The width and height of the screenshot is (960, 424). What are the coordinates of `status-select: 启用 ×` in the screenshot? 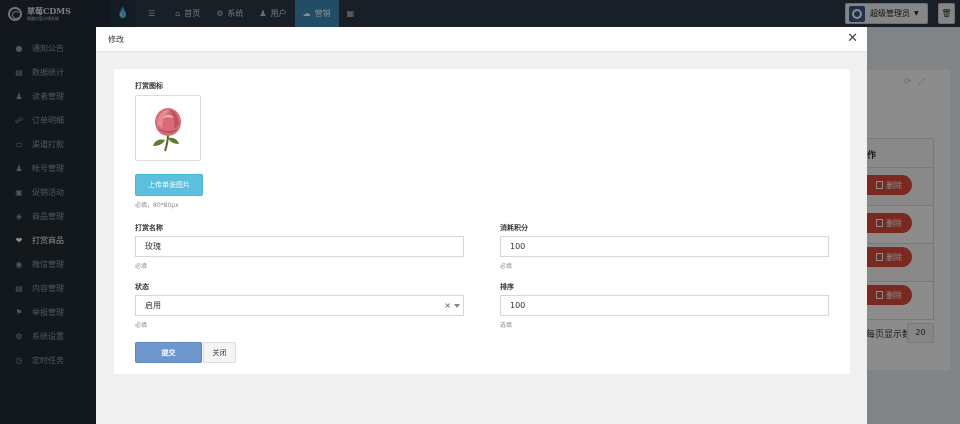 It's located at (299, 305).